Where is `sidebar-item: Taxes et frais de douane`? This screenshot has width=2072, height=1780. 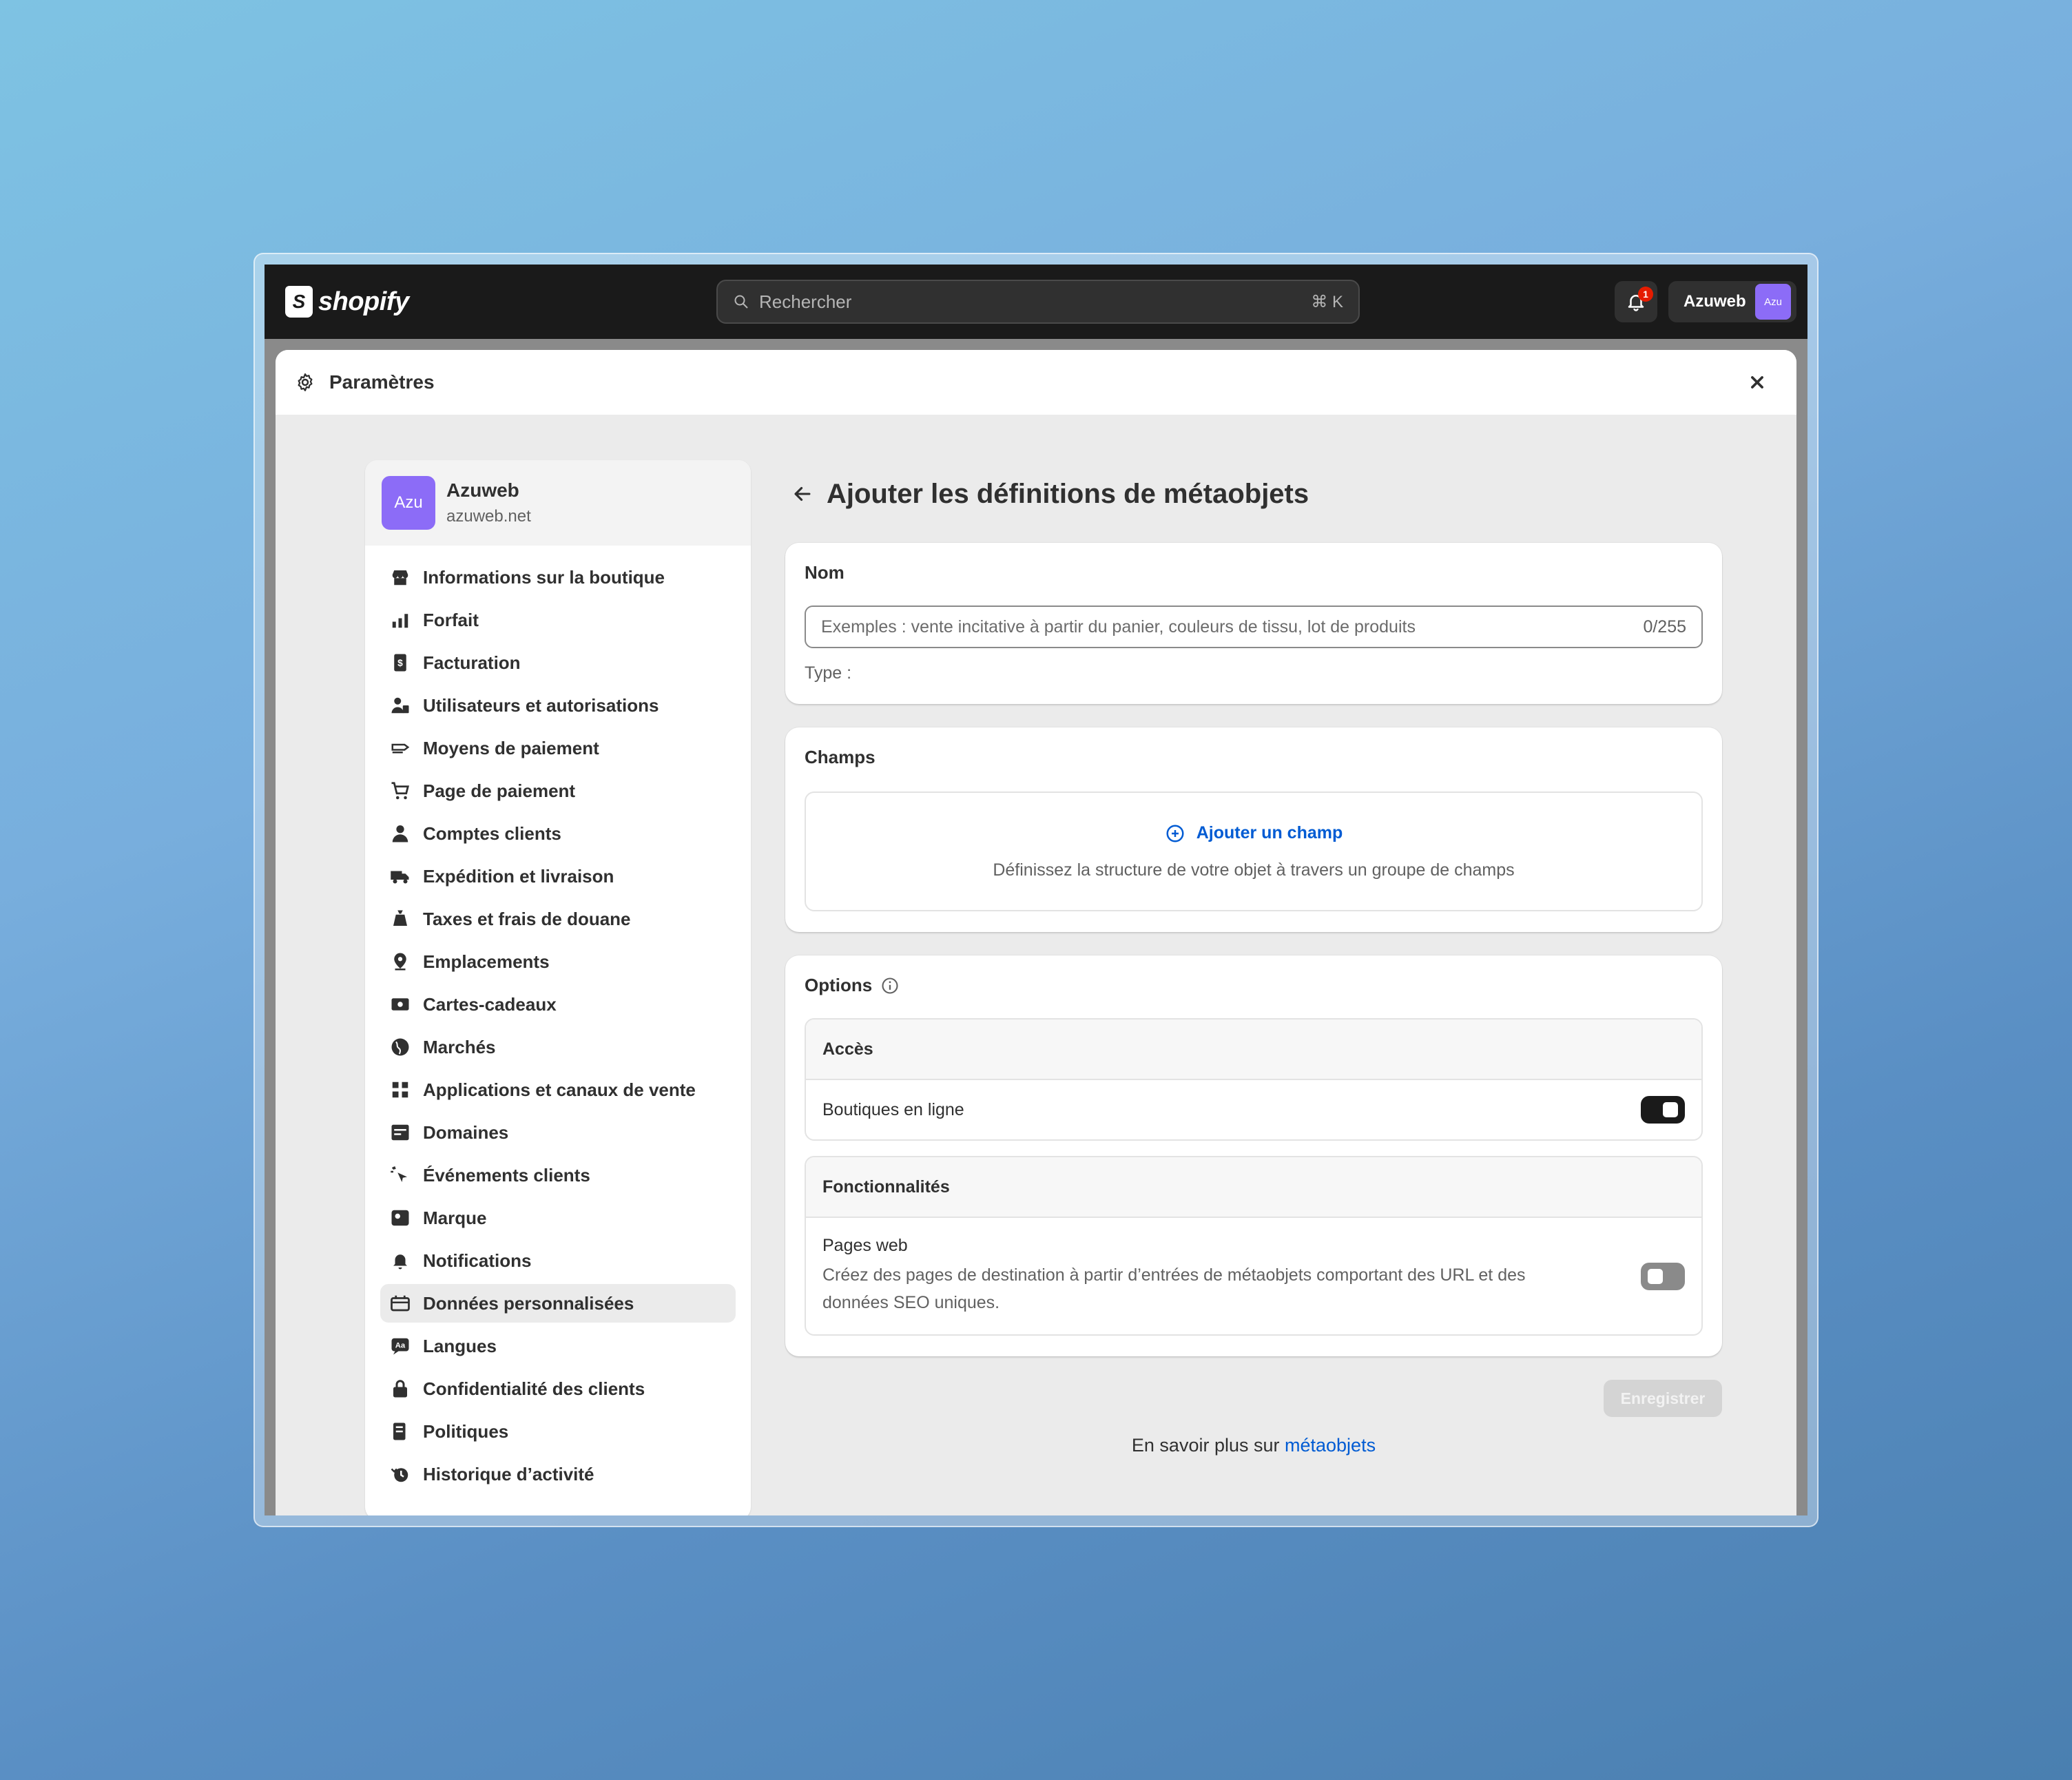 sidebar-item: Taxes et frais de douane is located at coordinates (558, 919).